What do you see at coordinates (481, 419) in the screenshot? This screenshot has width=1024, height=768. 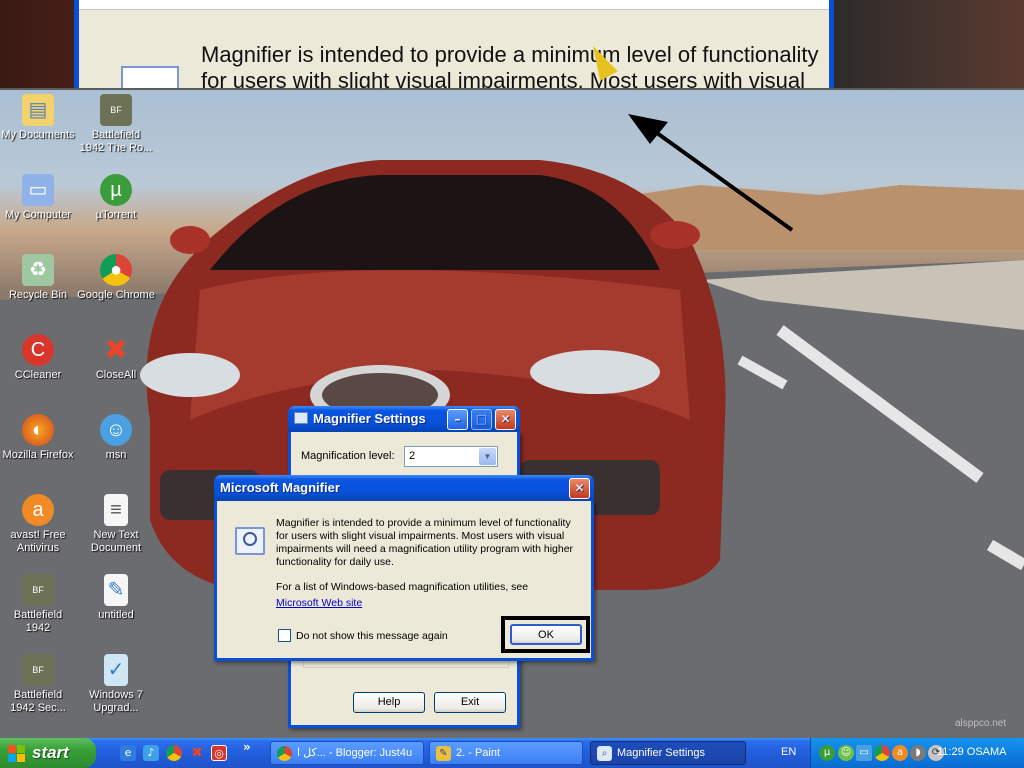 I see `maximize-button: □` at bounding box center [481, 419].